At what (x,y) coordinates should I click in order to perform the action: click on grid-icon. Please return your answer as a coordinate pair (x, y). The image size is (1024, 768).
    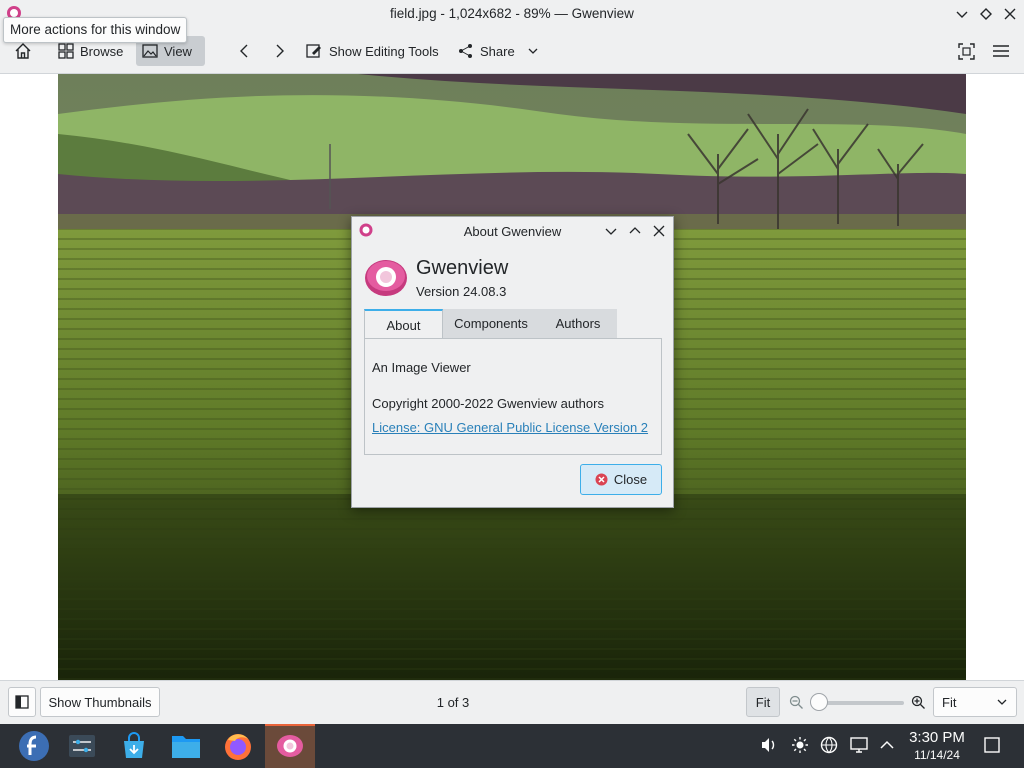
    Looking at the image, I should click on (66, 51).